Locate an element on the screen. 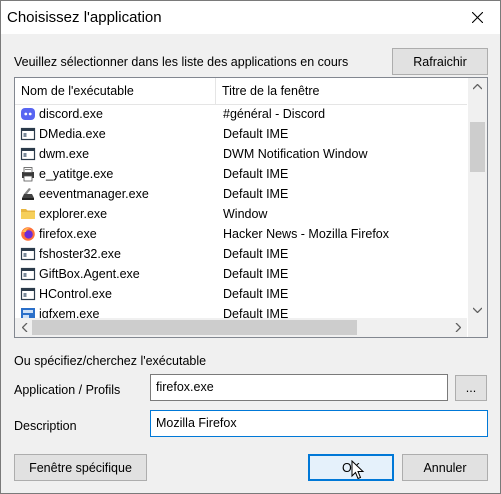 This screenshot has height=494, width=501. list-item: eeventmanager.exe Default IME is located at coordinates (241, 194).